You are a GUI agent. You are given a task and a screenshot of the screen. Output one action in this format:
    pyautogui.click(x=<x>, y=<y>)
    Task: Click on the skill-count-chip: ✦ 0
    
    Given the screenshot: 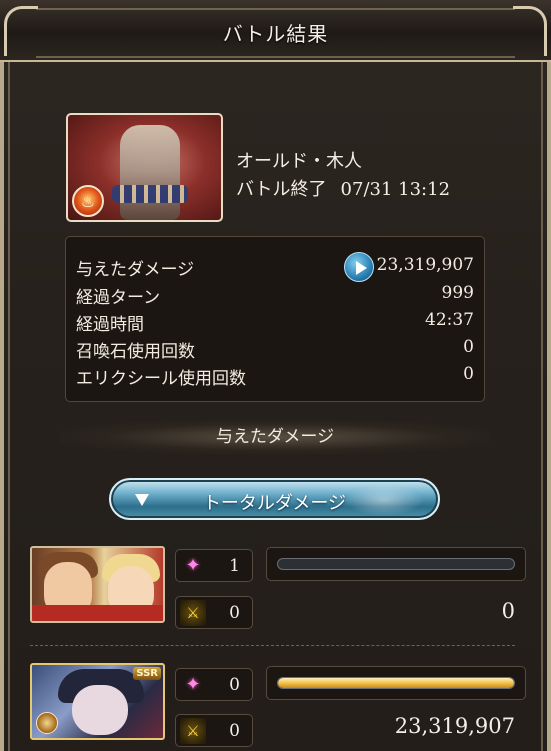 What is the action you would take?
    pyautogui.click(x=214, y=684)
    